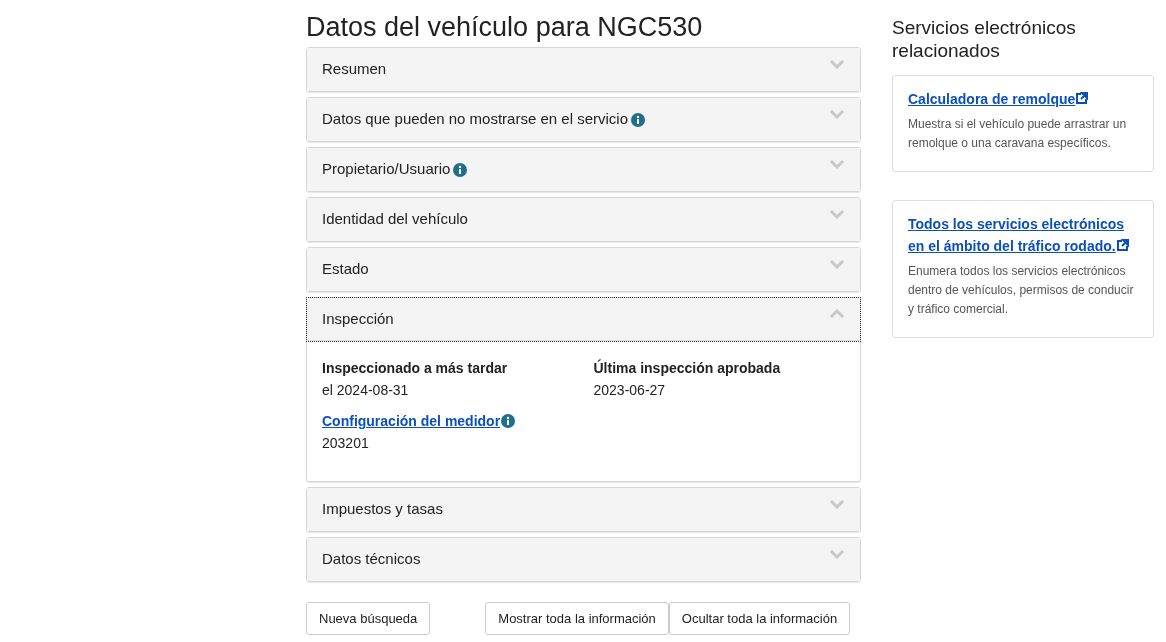  I want to click on section-header: Estado, so click(583, 269).